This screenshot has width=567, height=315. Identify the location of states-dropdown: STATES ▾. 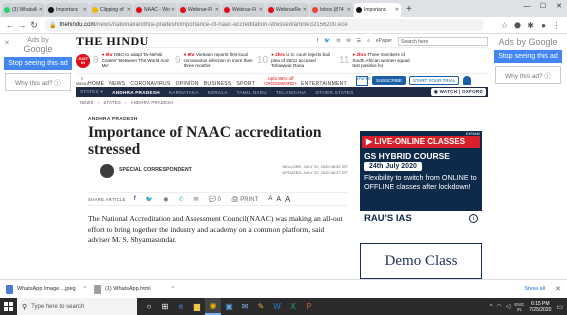
(91, 92).